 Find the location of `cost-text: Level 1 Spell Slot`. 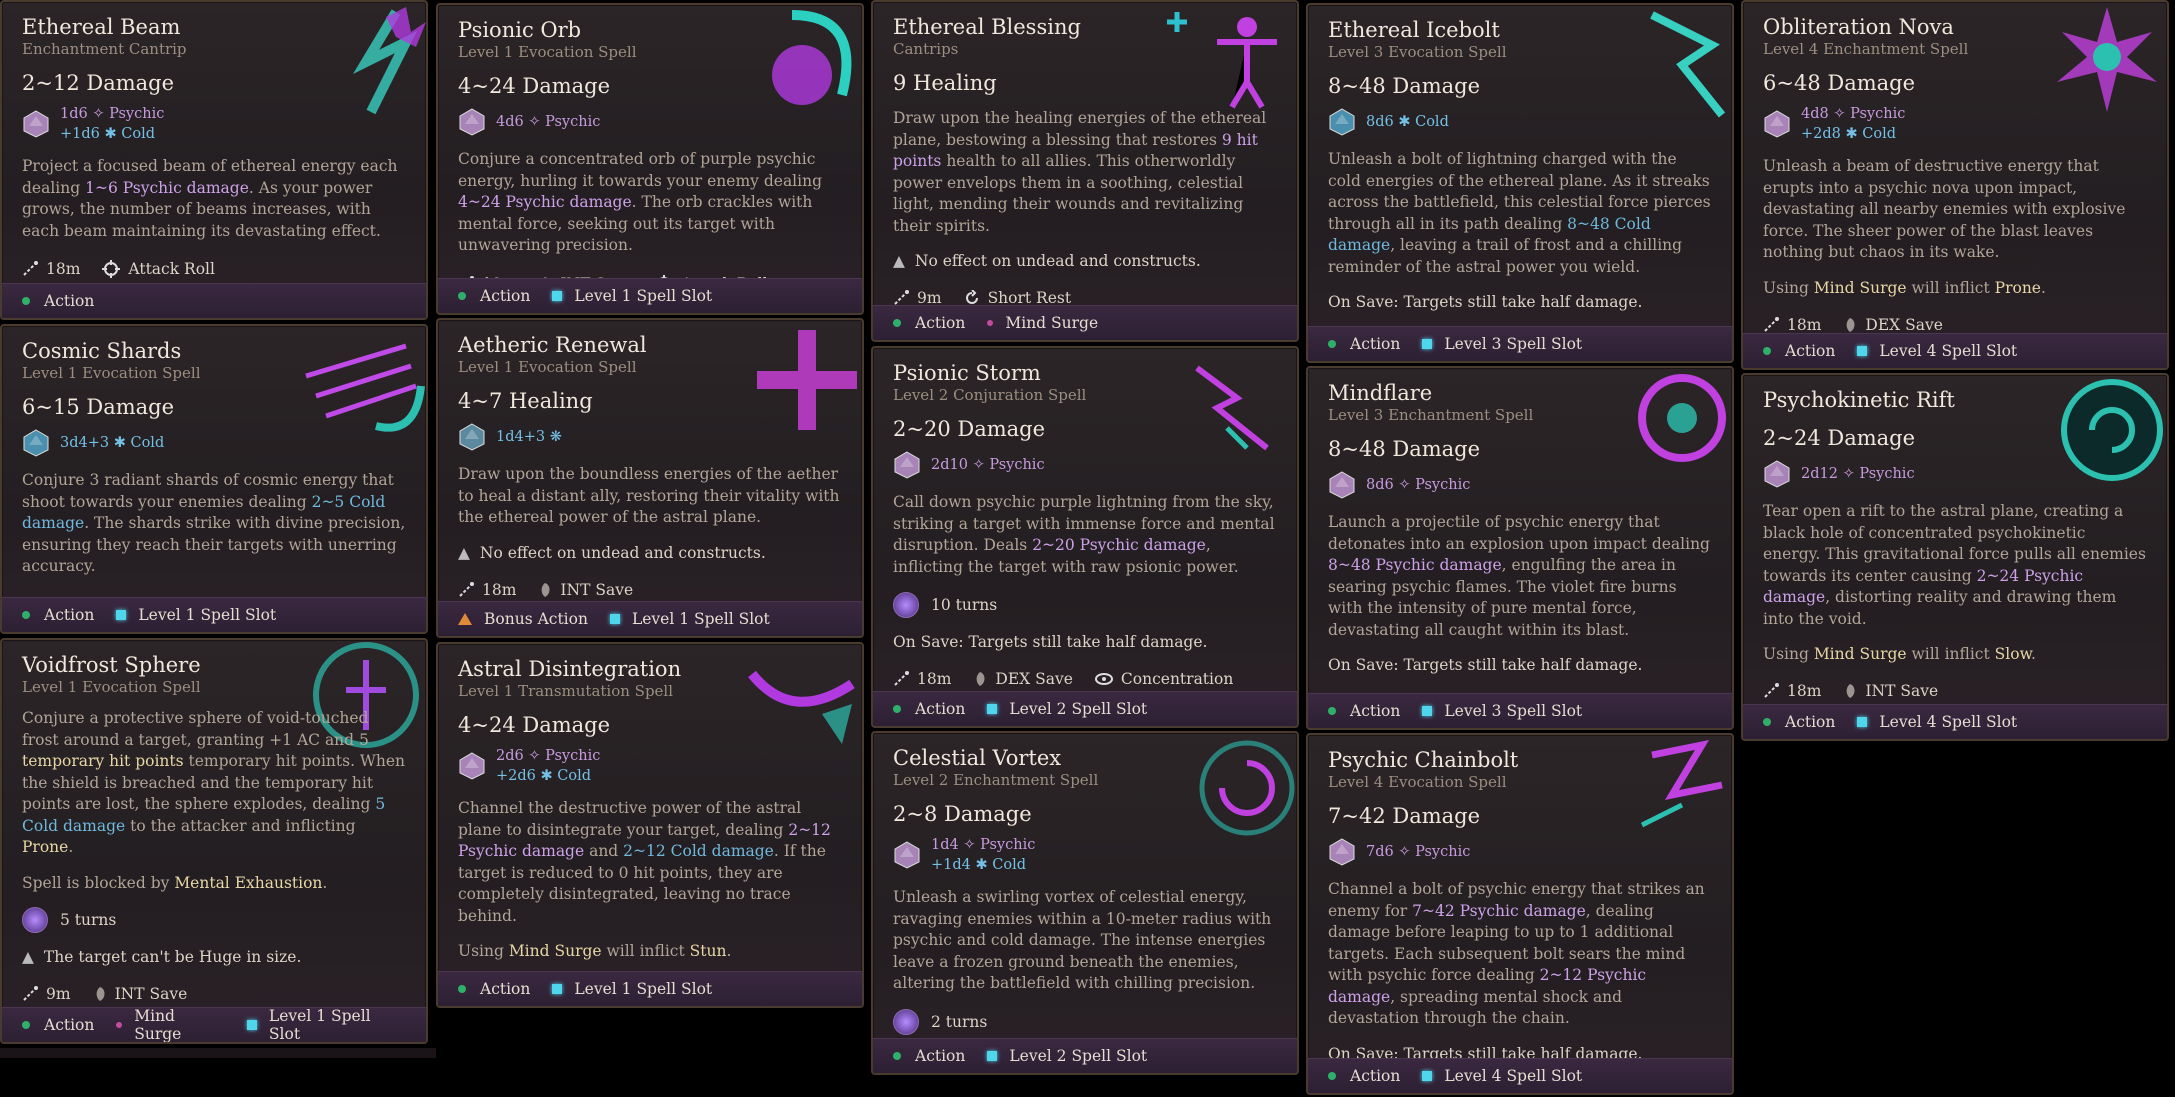

cost-text: Level 1 Spell Slot is located at coordinates (643, 296).